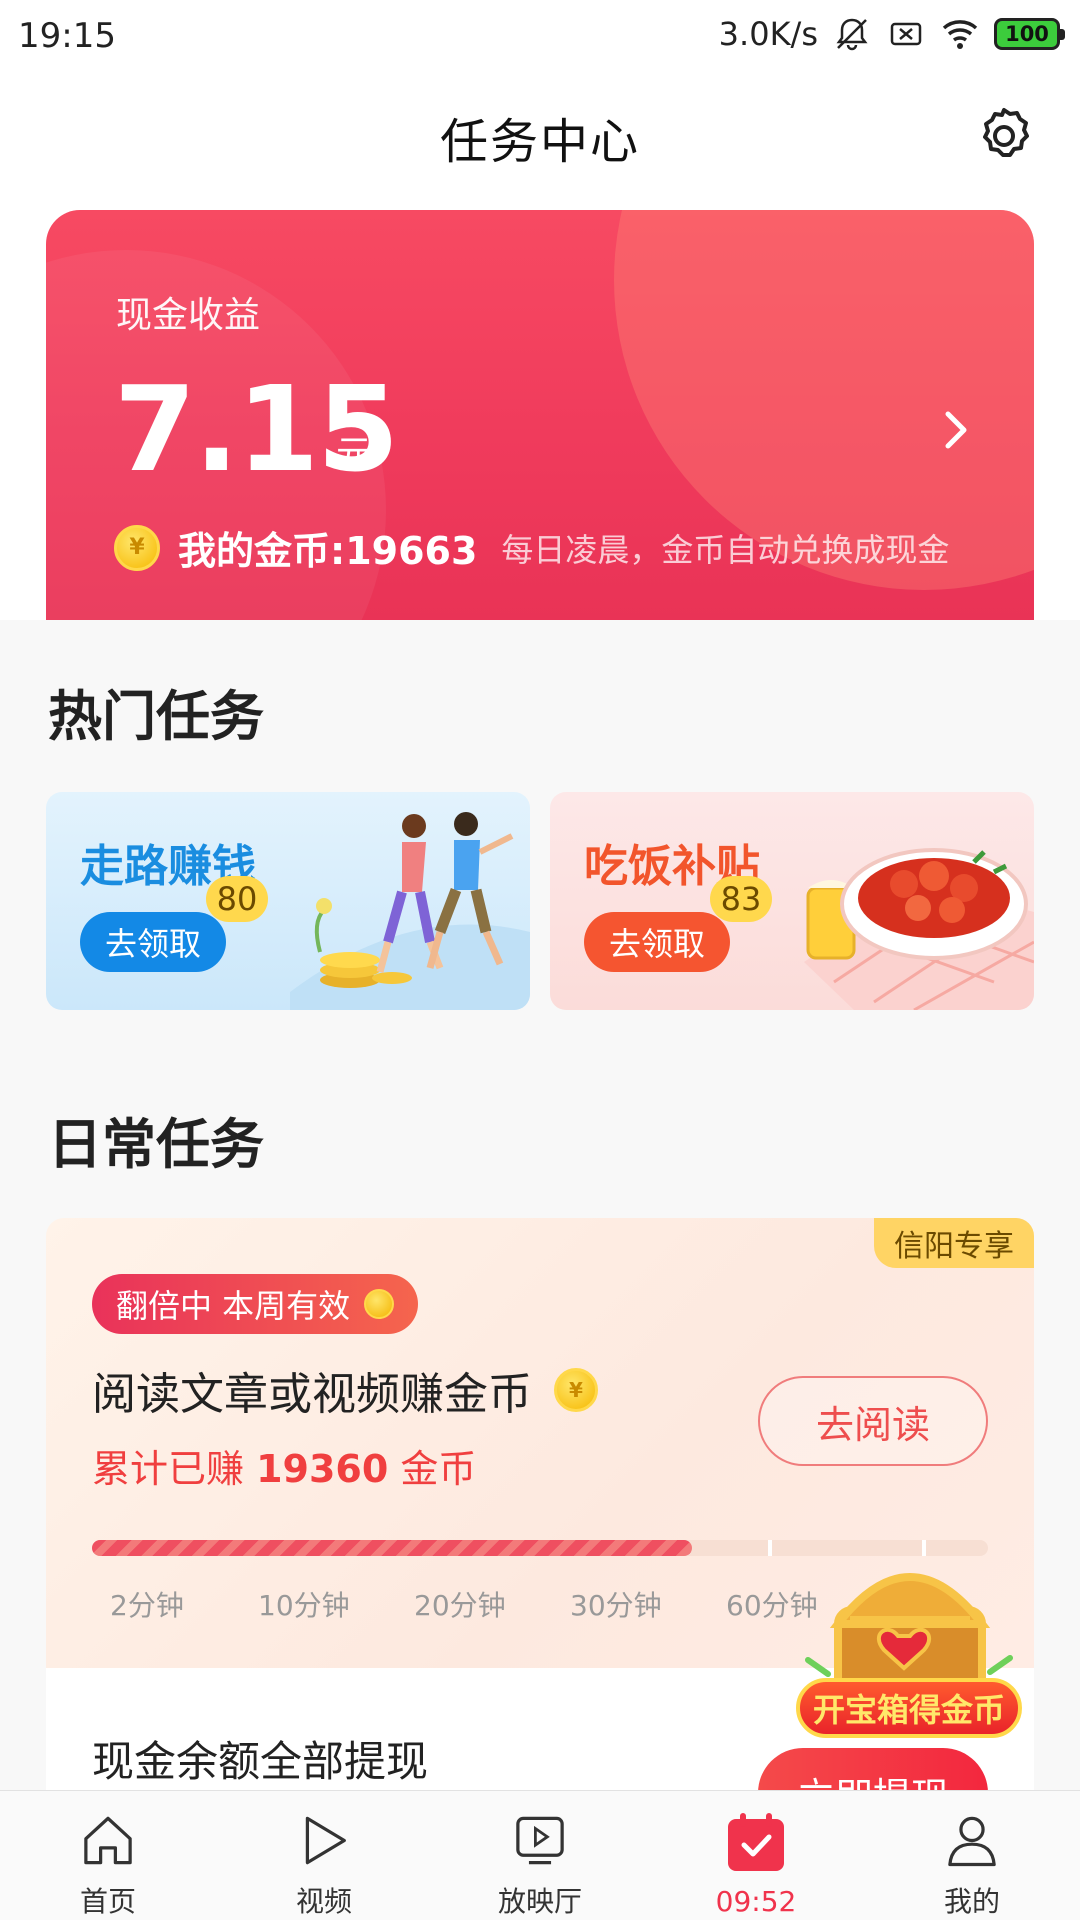 The image size is (1080, 1920). I want to click on nav-item-tasks: 09:52, so click(756, 1855).